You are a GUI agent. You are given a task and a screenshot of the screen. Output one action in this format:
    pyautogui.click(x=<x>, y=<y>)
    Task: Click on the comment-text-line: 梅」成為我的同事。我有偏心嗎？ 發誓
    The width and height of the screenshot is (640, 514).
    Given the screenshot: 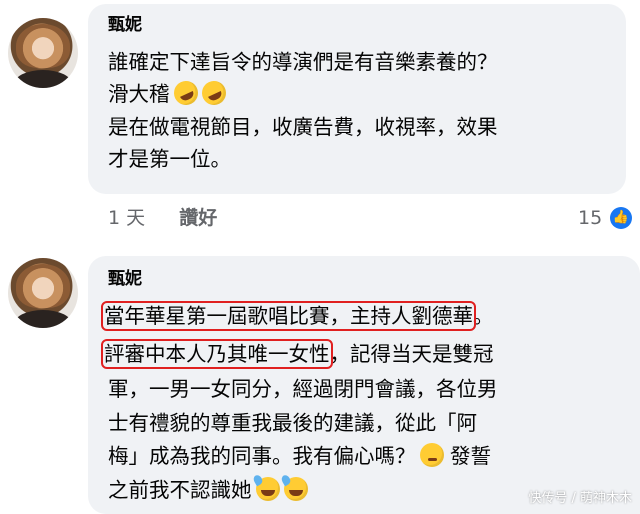 What is the action you would take?
    pyautogui.click(x=299, y=456)
    